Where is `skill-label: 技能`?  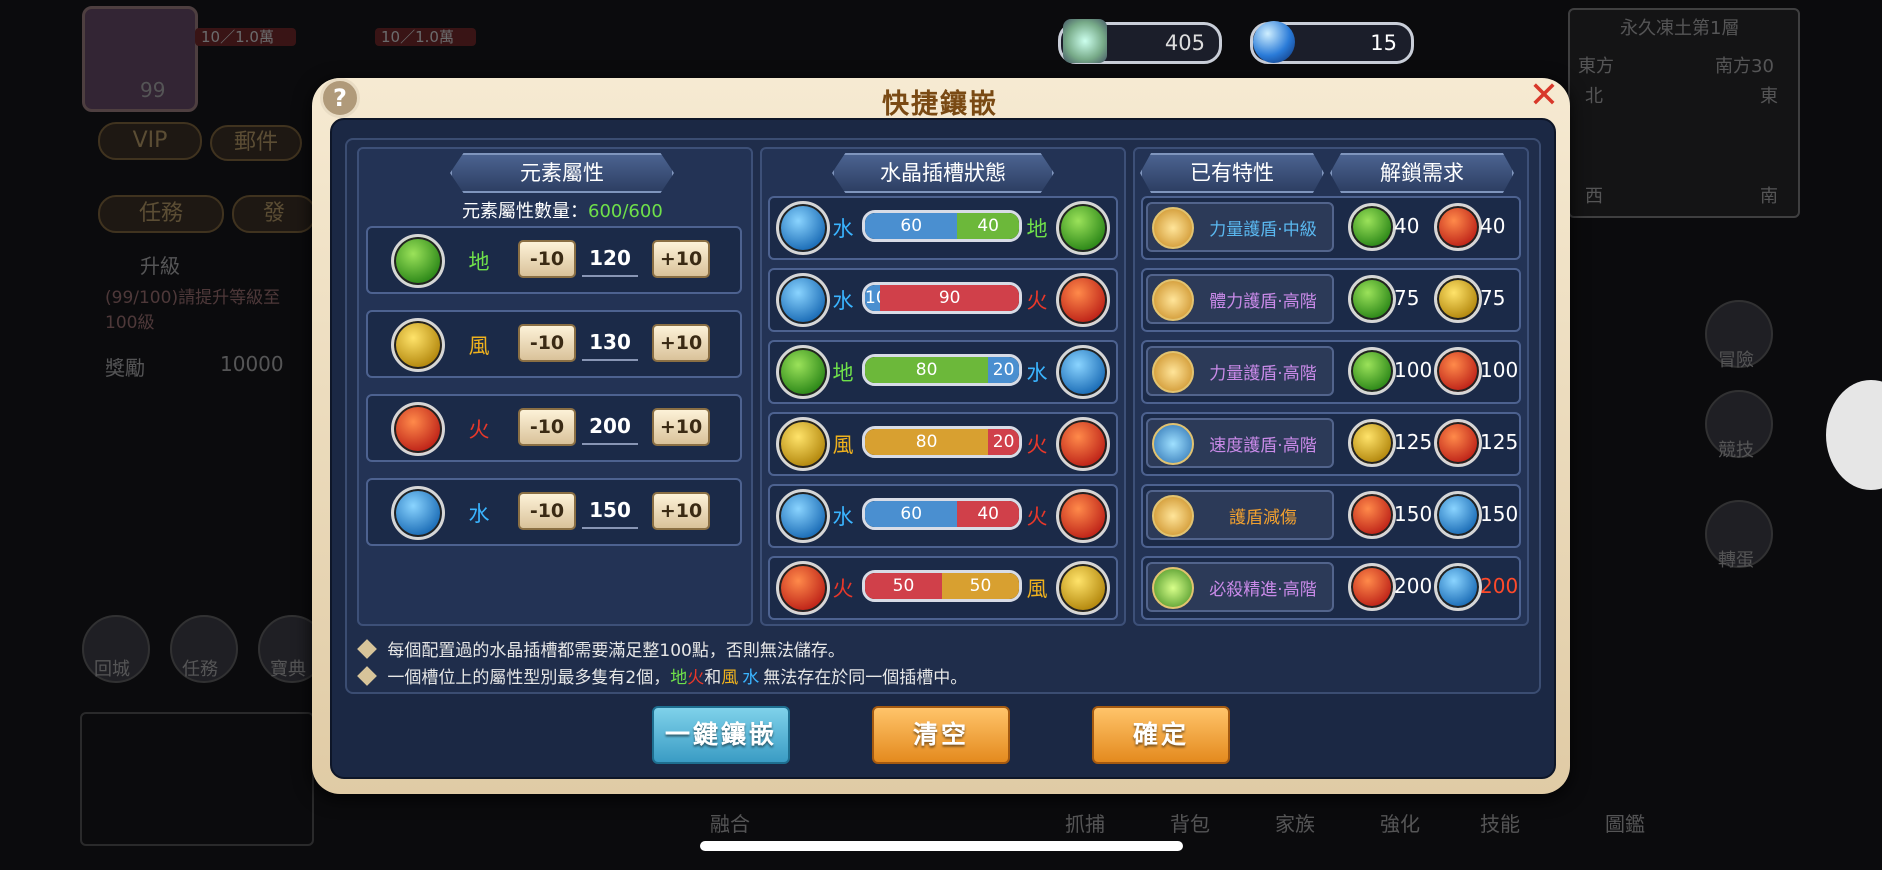 skill-label: 技能 is located at coordinates (1500, 822).